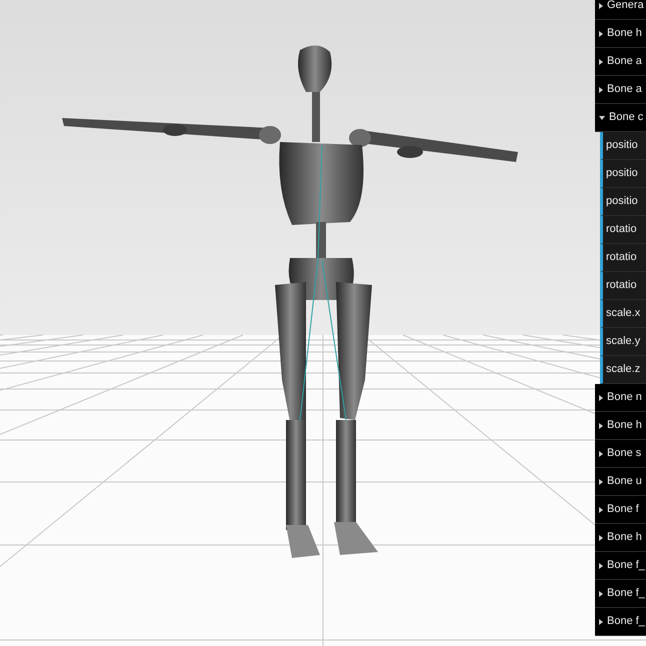  I want to click on folder-label: Genera, so click(625, 7).